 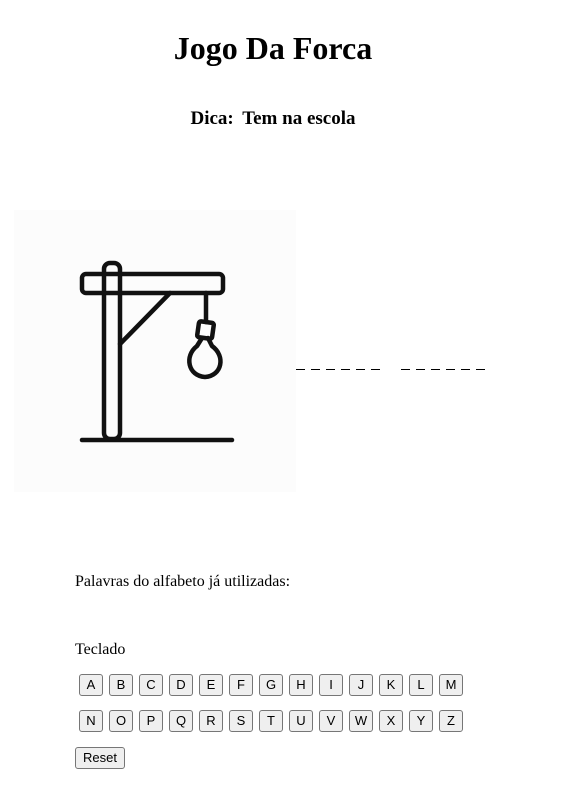 I want to click on keyboard-row-2: N O P Q R S T U V W X Y Z, so click(x=271, y=721).